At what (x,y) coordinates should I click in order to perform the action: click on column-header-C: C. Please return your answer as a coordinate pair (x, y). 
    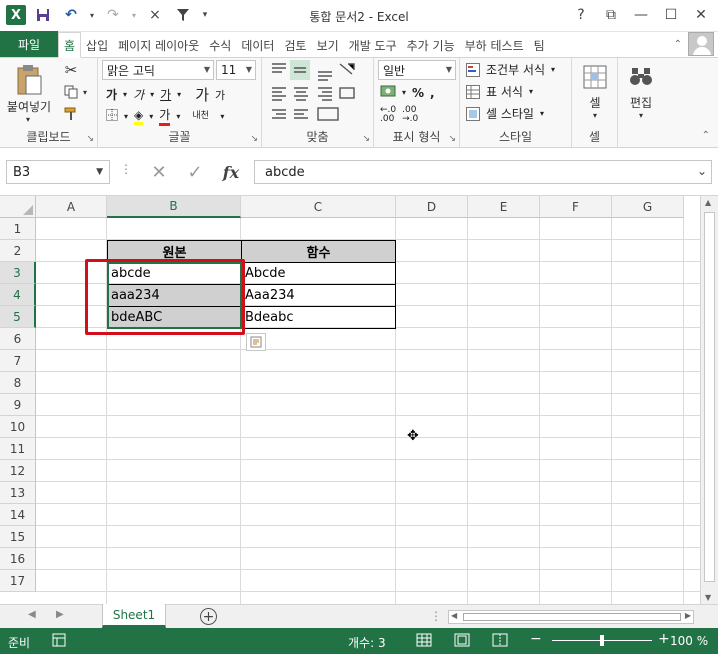
    Looking at the image, I should click on (318, 207).